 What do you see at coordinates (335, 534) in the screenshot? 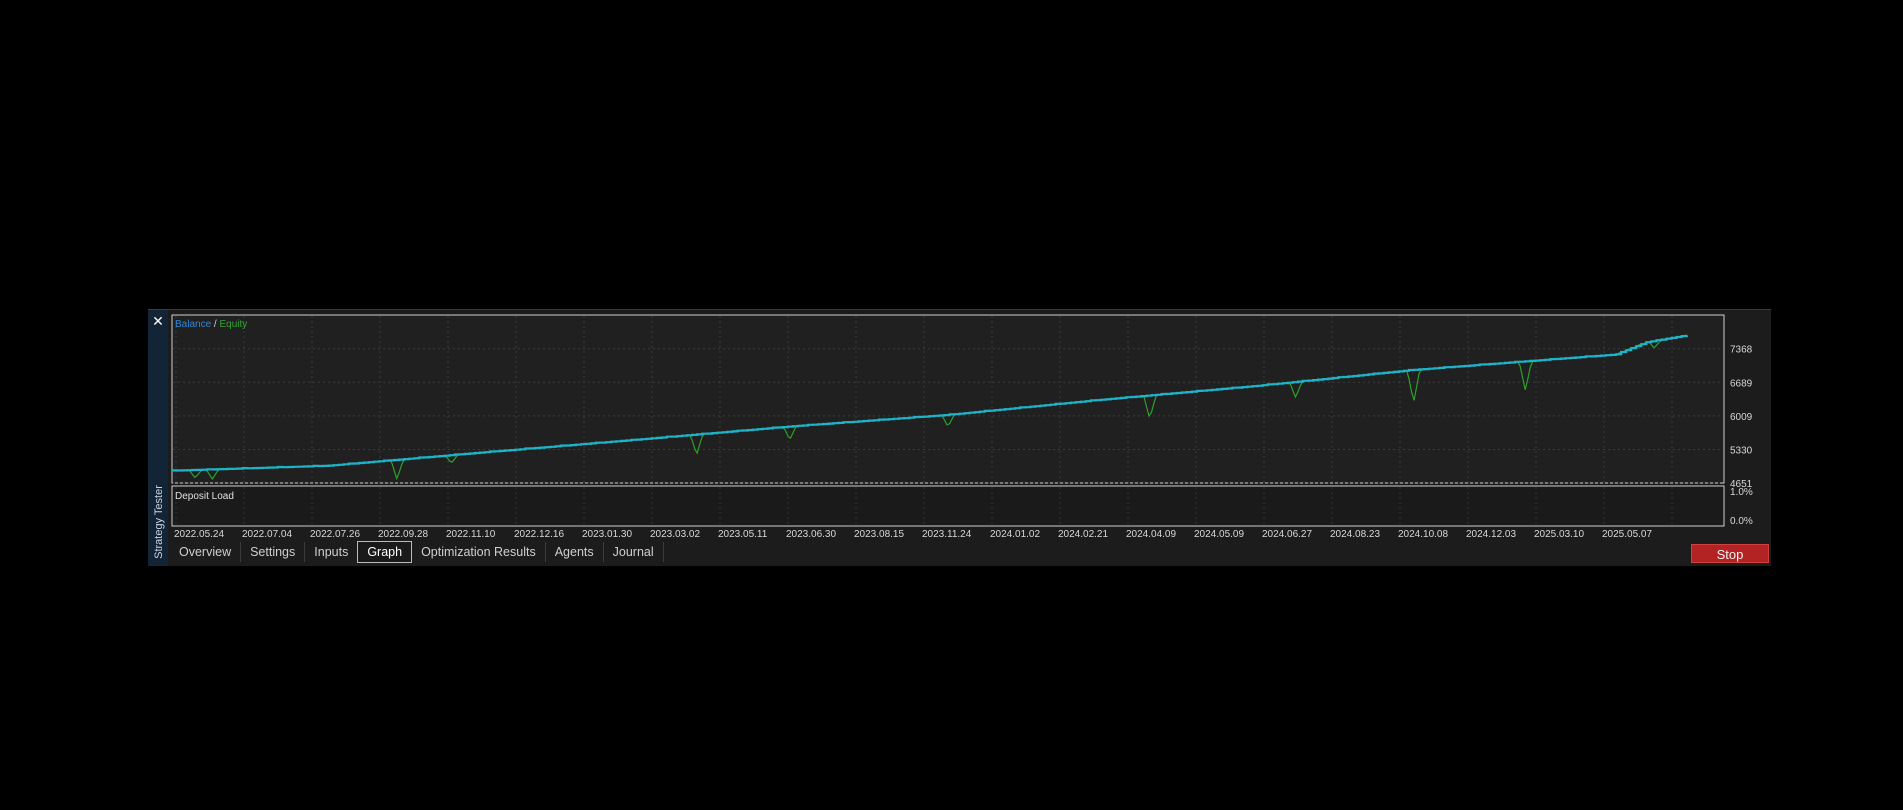
I see `x-tick-label: 2022.07.26` at bounding box center [335, 534].